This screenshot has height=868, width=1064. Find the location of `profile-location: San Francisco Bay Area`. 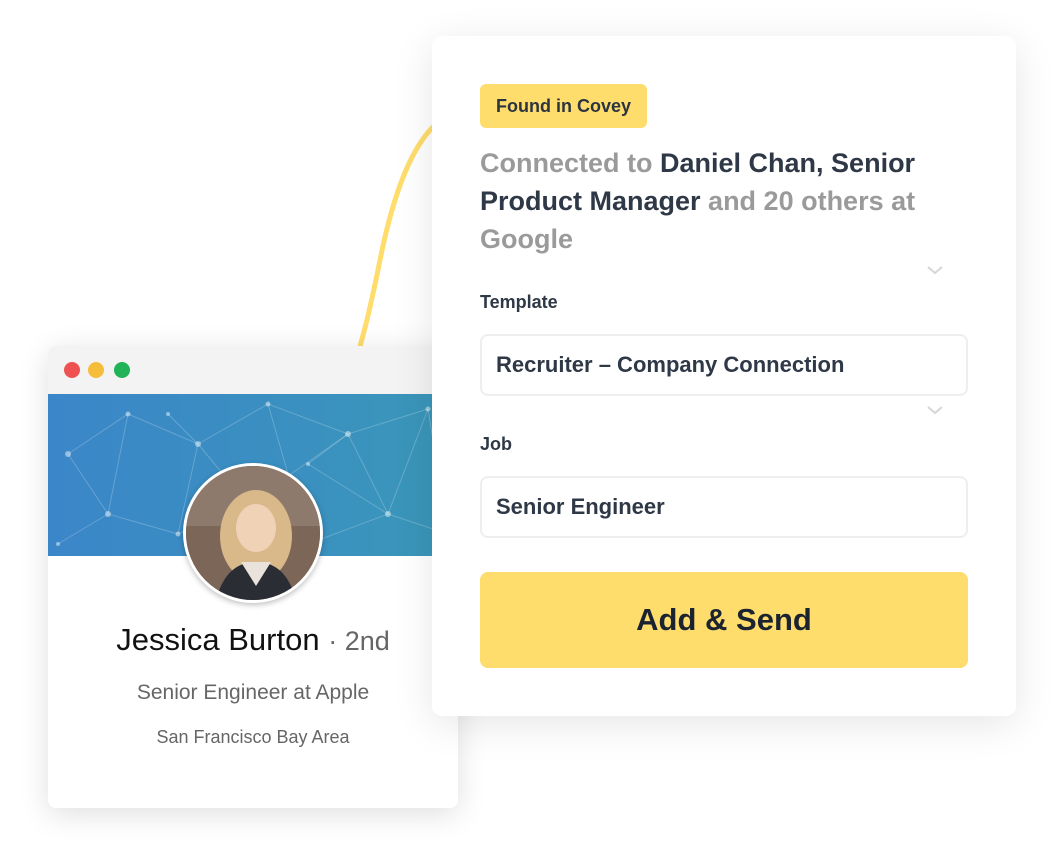

profile-location: San Francisco Bay Area is located at coordinates (253, 737).